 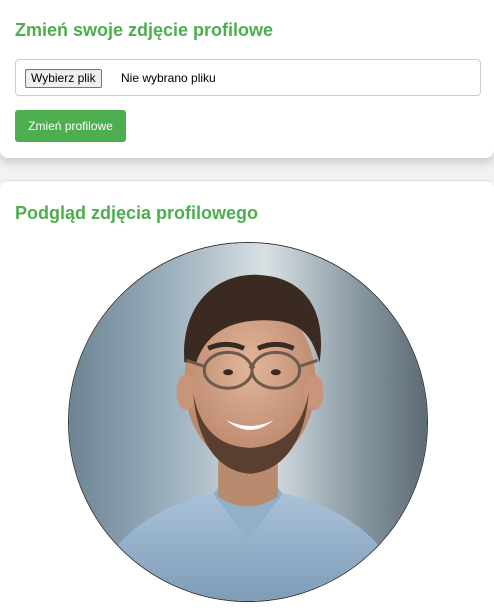 I want to click on file-status-text: Nie wybrano pliku, so click(x=168, y=78).